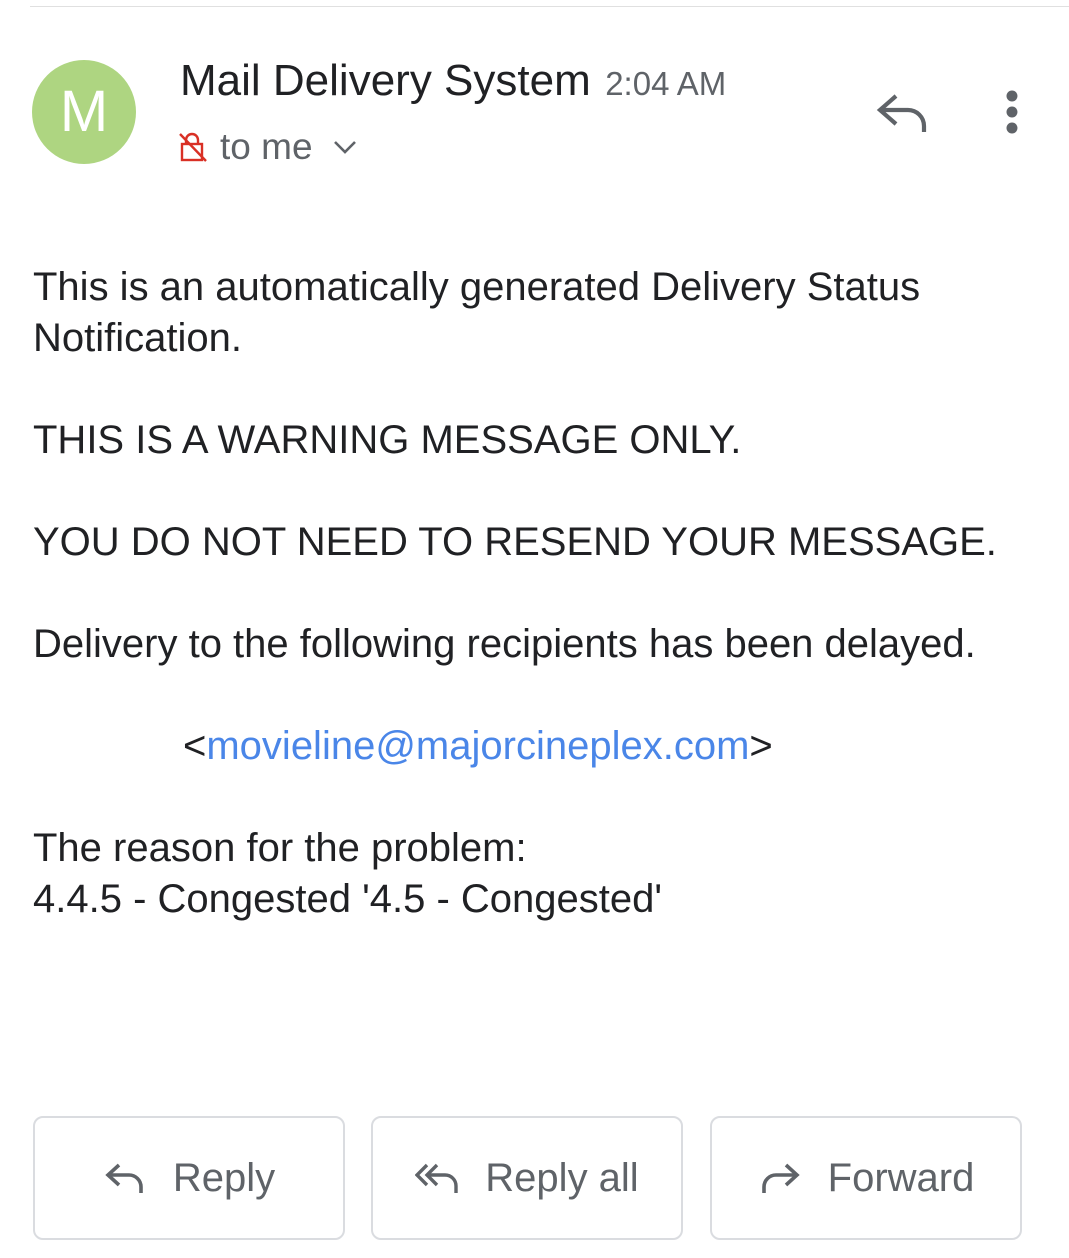  I want to click on recipient-email-link: movieline@majorcineplex.com, so click(477, 746).